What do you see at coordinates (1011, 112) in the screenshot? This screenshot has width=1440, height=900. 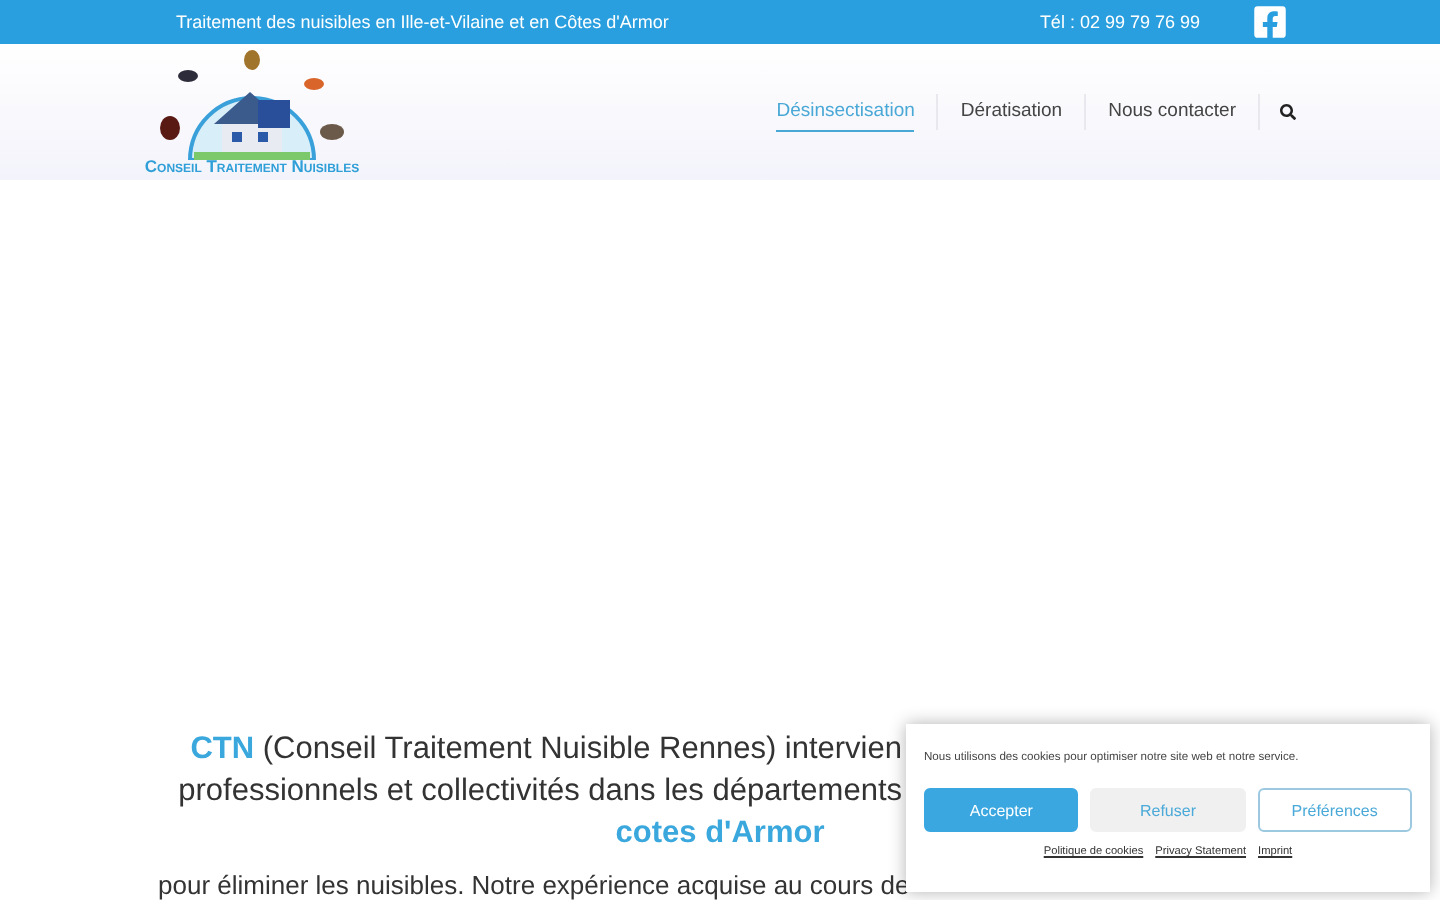 I see `nav-link: Dératisation` at bounding box center [1011, 112].